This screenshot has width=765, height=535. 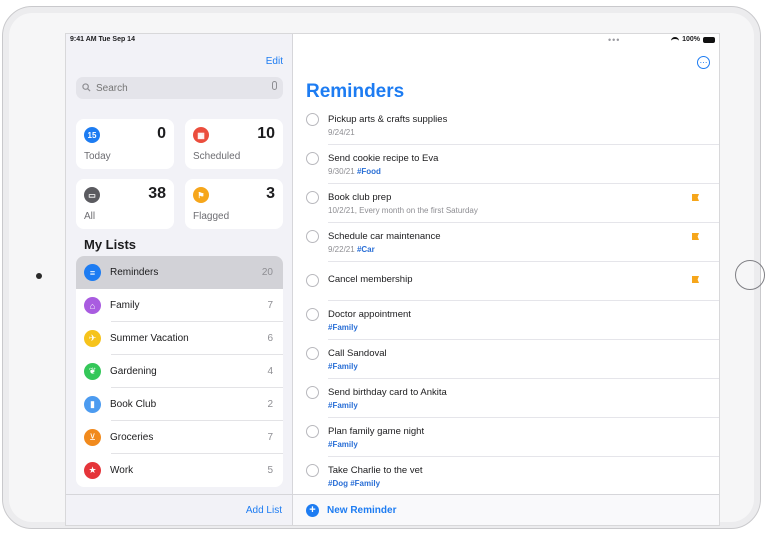 I want to click on airplane-icon: ✈, so click(x=92, y=338).